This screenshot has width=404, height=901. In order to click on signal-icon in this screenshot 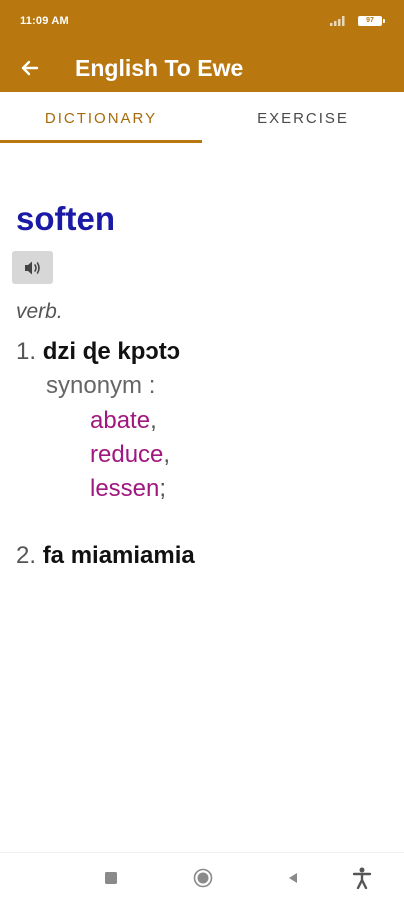, I will do `click(337, 21)`.